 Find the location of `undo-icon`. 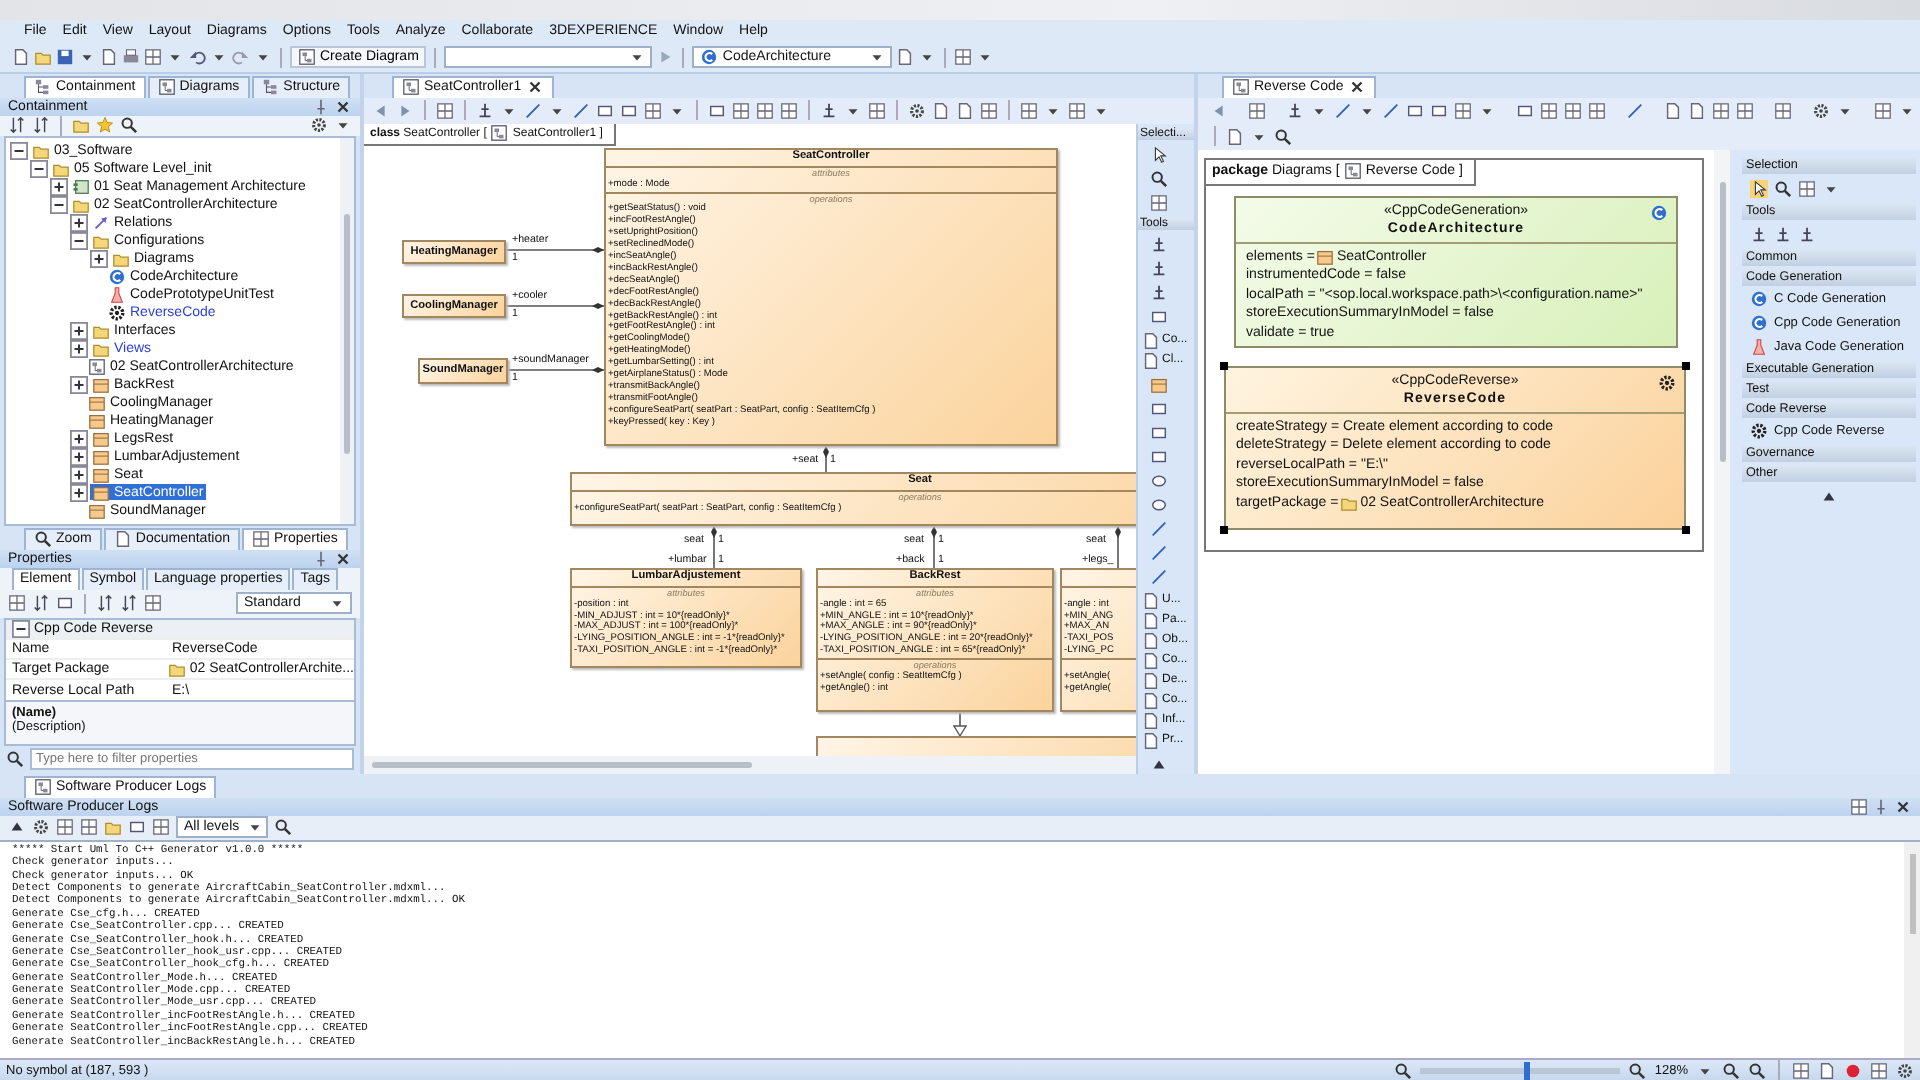

undo-icon is located at coordinates (197, 57).